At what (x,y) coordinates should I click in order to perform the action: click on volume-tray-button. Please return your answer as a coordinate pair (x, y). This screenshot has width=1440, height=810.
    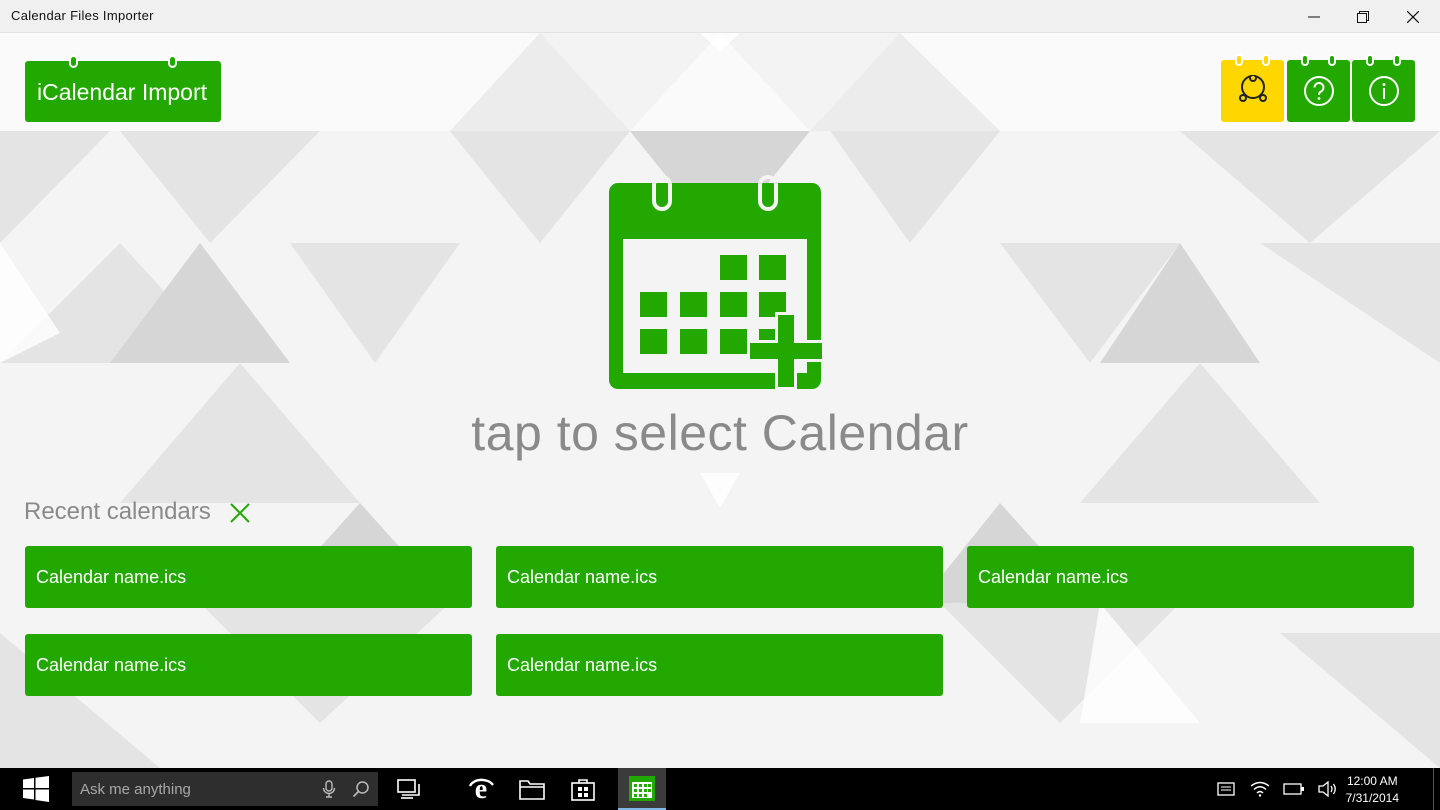
    Looking at the image, I should click on (1328, 789).